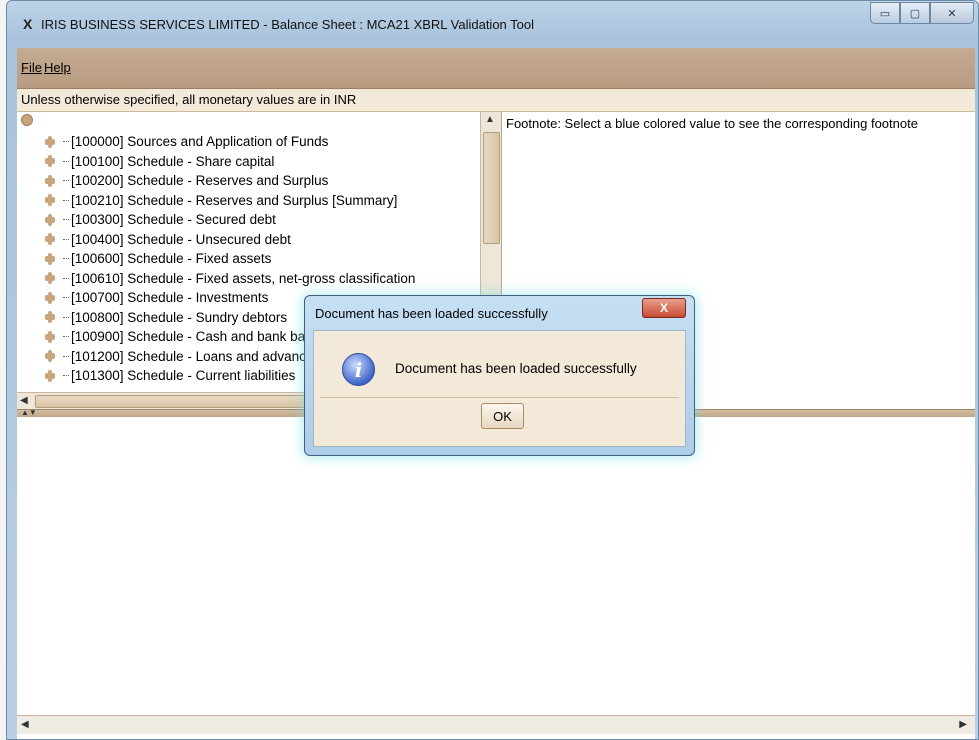 This screenshot has height=740, width=979. I want to click on menu-bar: File Help, so click(496, 68).